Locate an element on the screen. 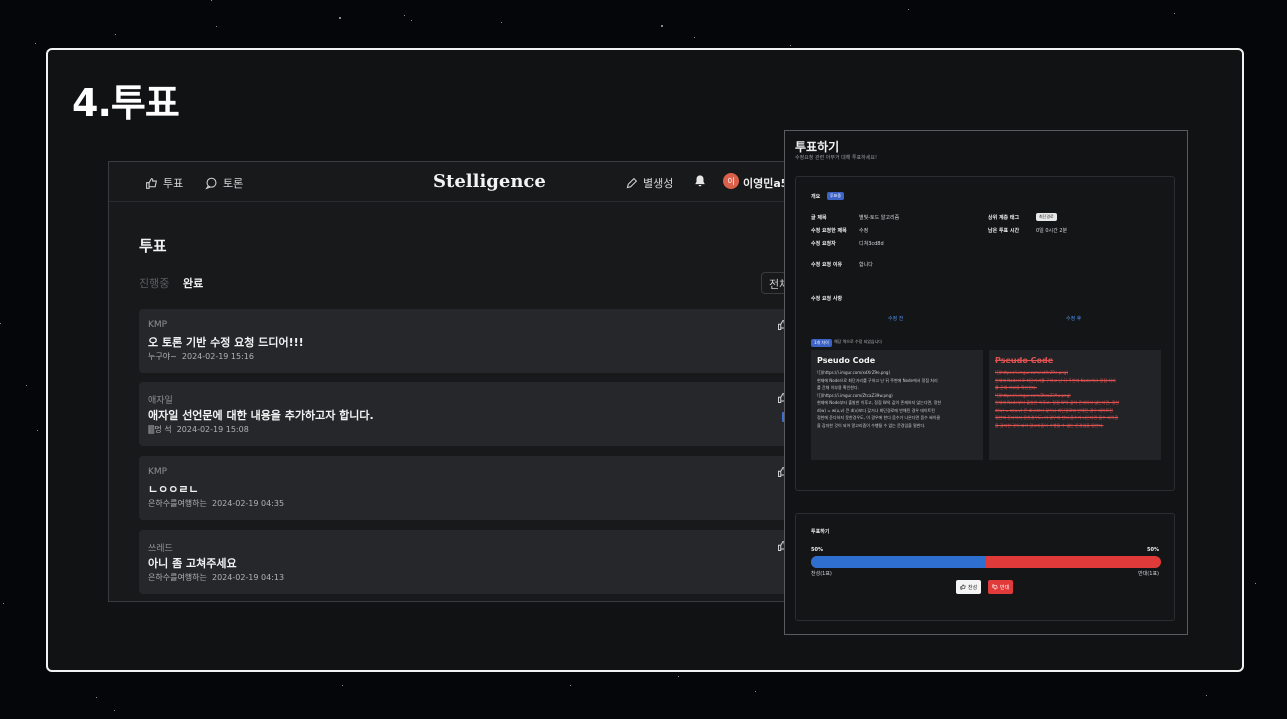  after-line: 정한에 준다하지 못한경우도, 이 경우에 한다 음수가 나온다면 음수 싸이클 is located at coordinates (1057, 417).